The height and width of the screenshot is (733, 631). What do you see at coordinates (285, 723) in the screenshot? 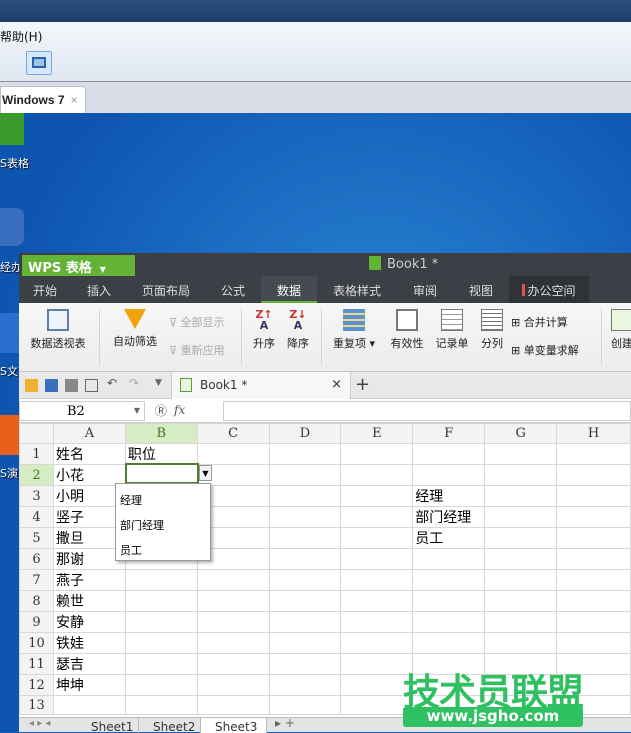
I see `add-sheet-button: ▸ +` at bounding box center [285, 723].